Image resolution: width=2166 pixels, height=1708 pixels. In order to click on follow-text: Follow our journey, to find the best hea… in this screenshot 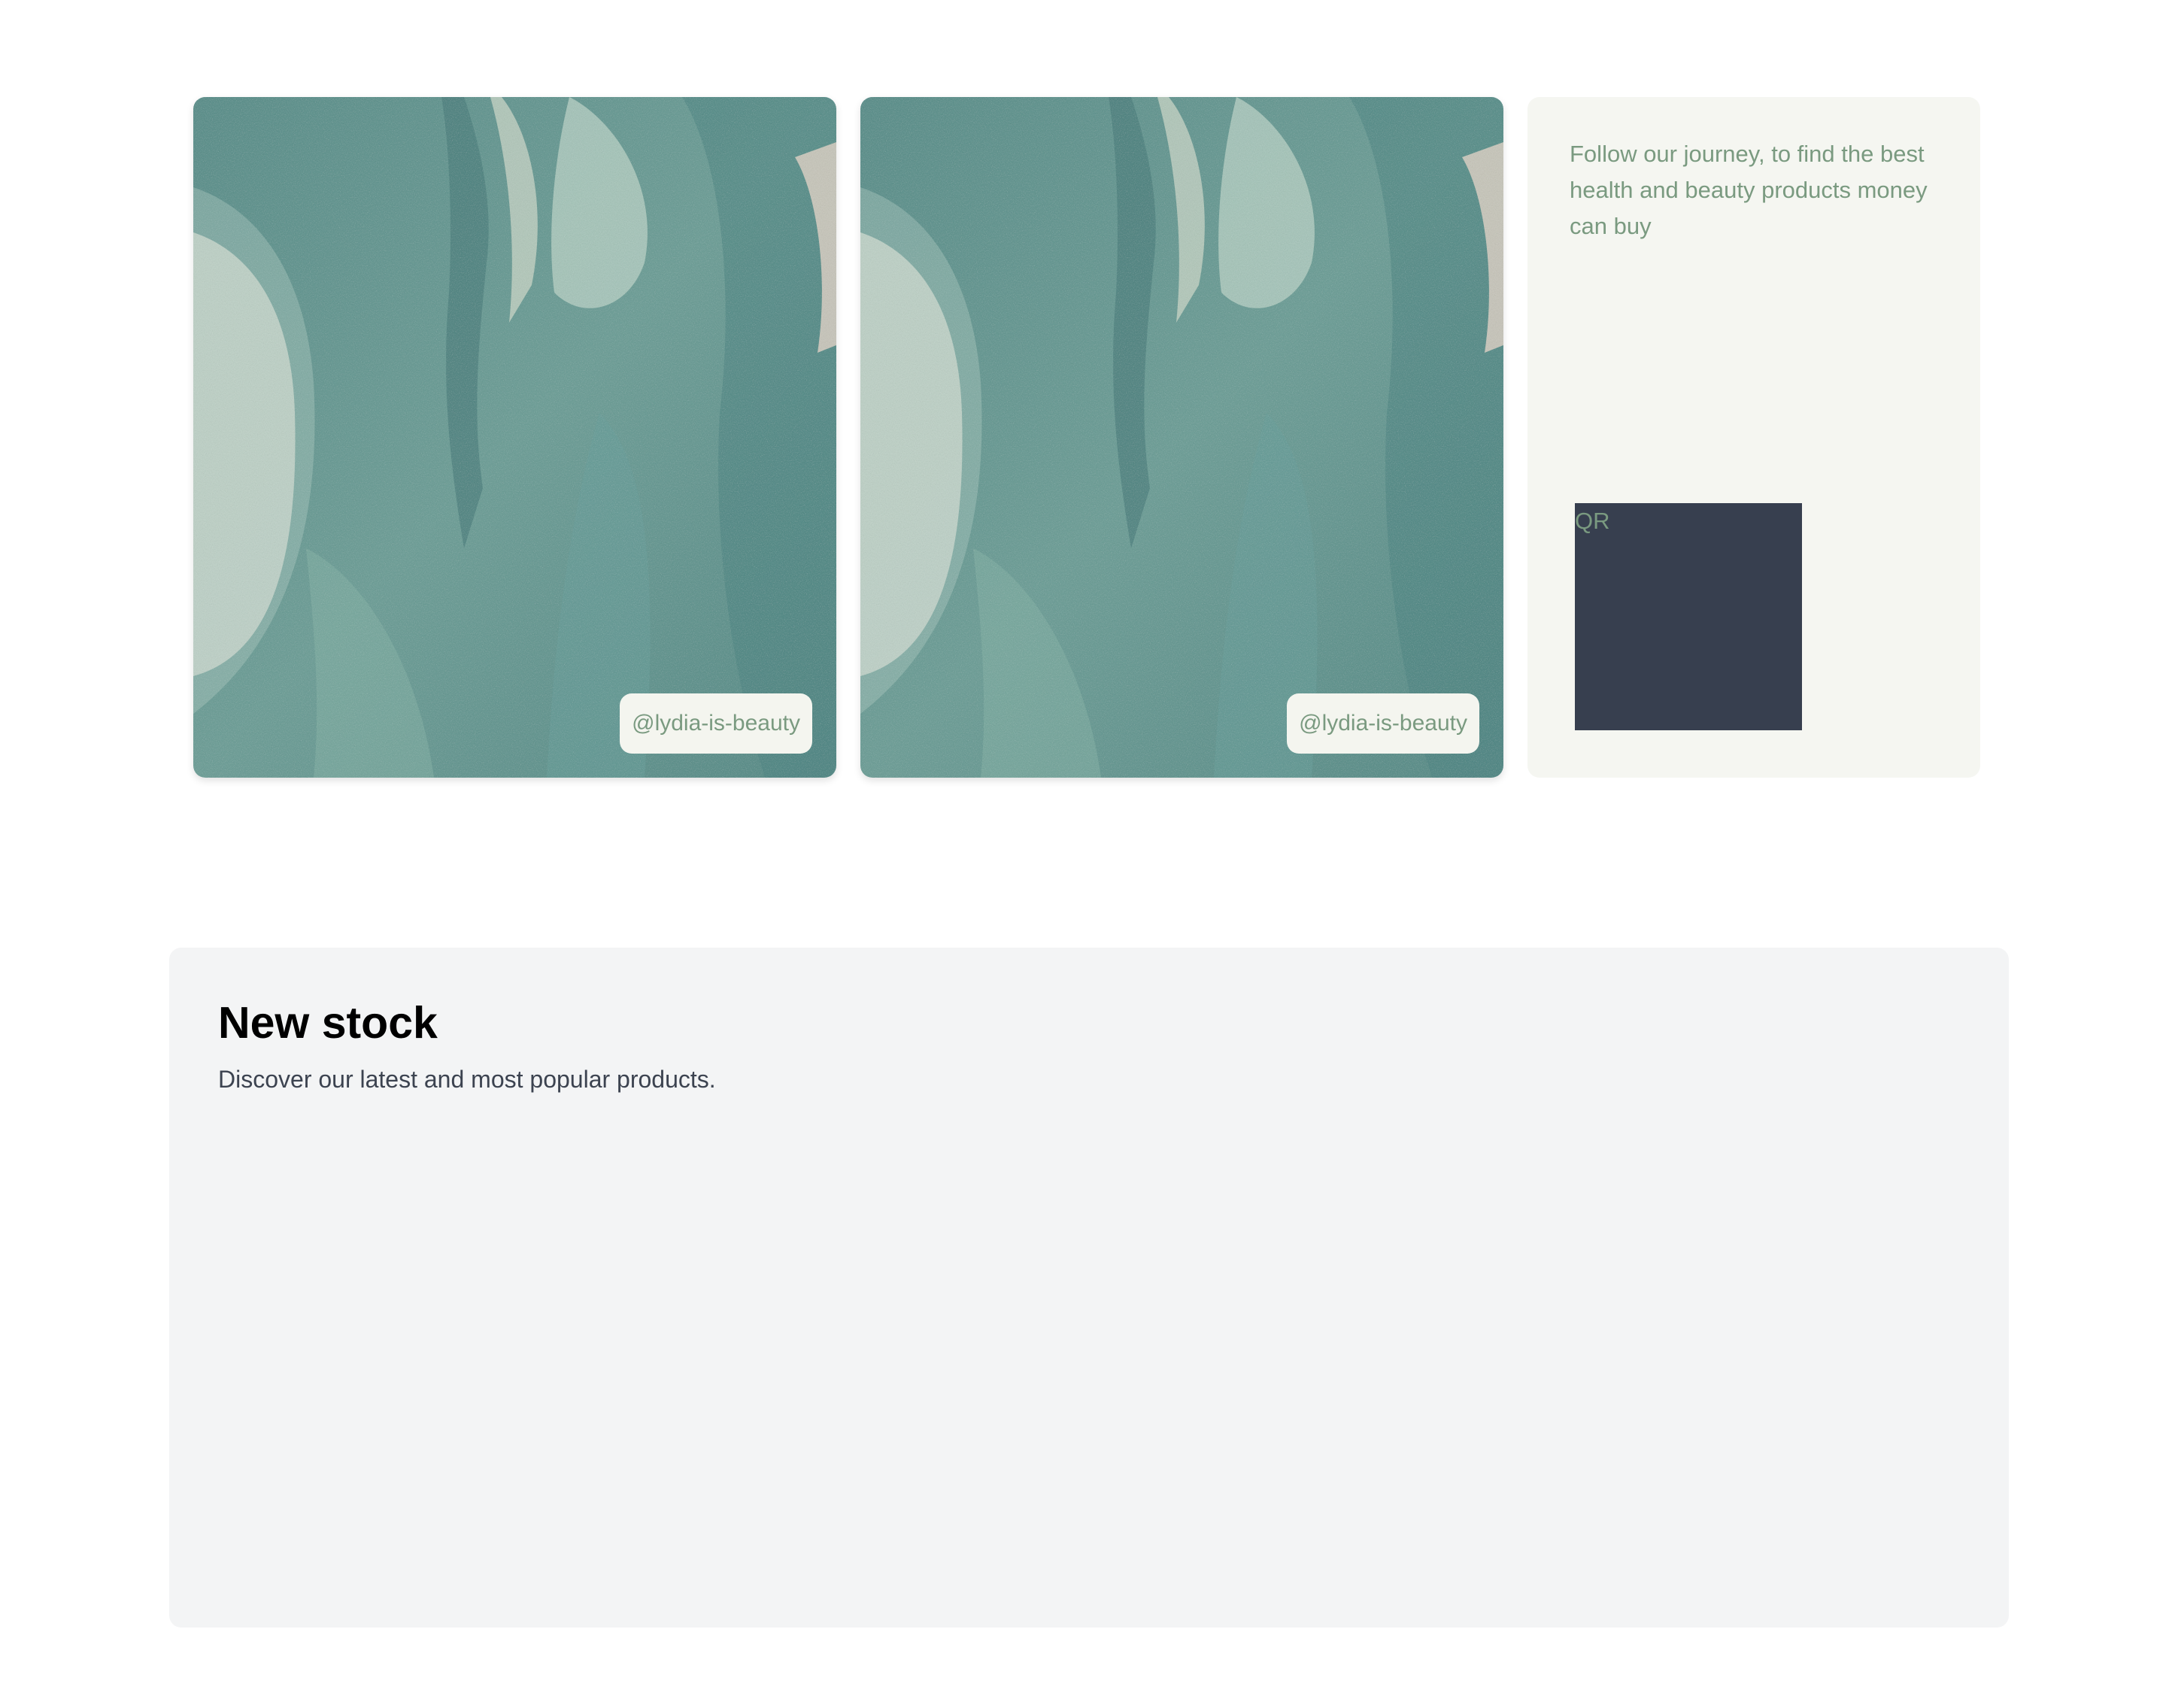, I will do `click(1749, 190)`.